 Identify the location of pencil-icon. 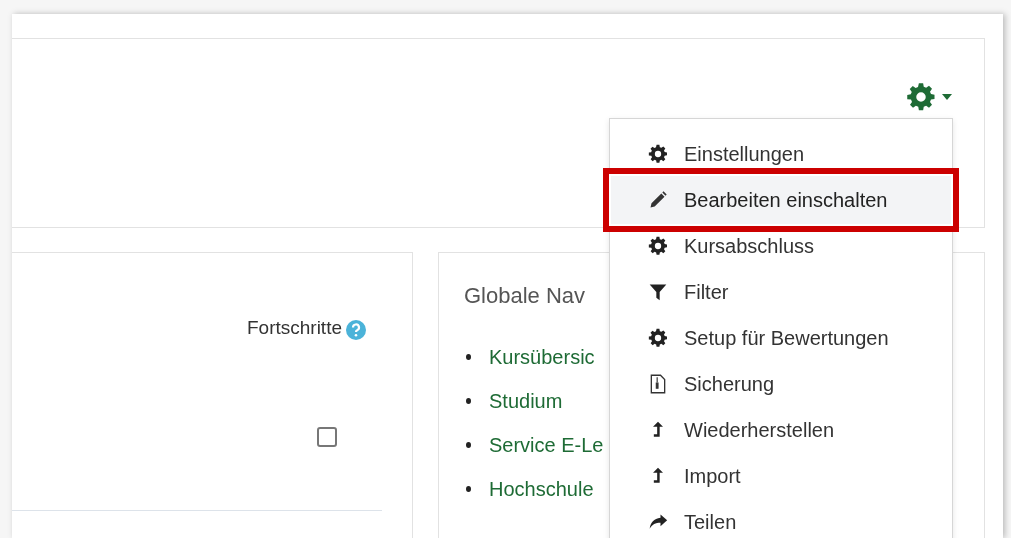
(658, 200).